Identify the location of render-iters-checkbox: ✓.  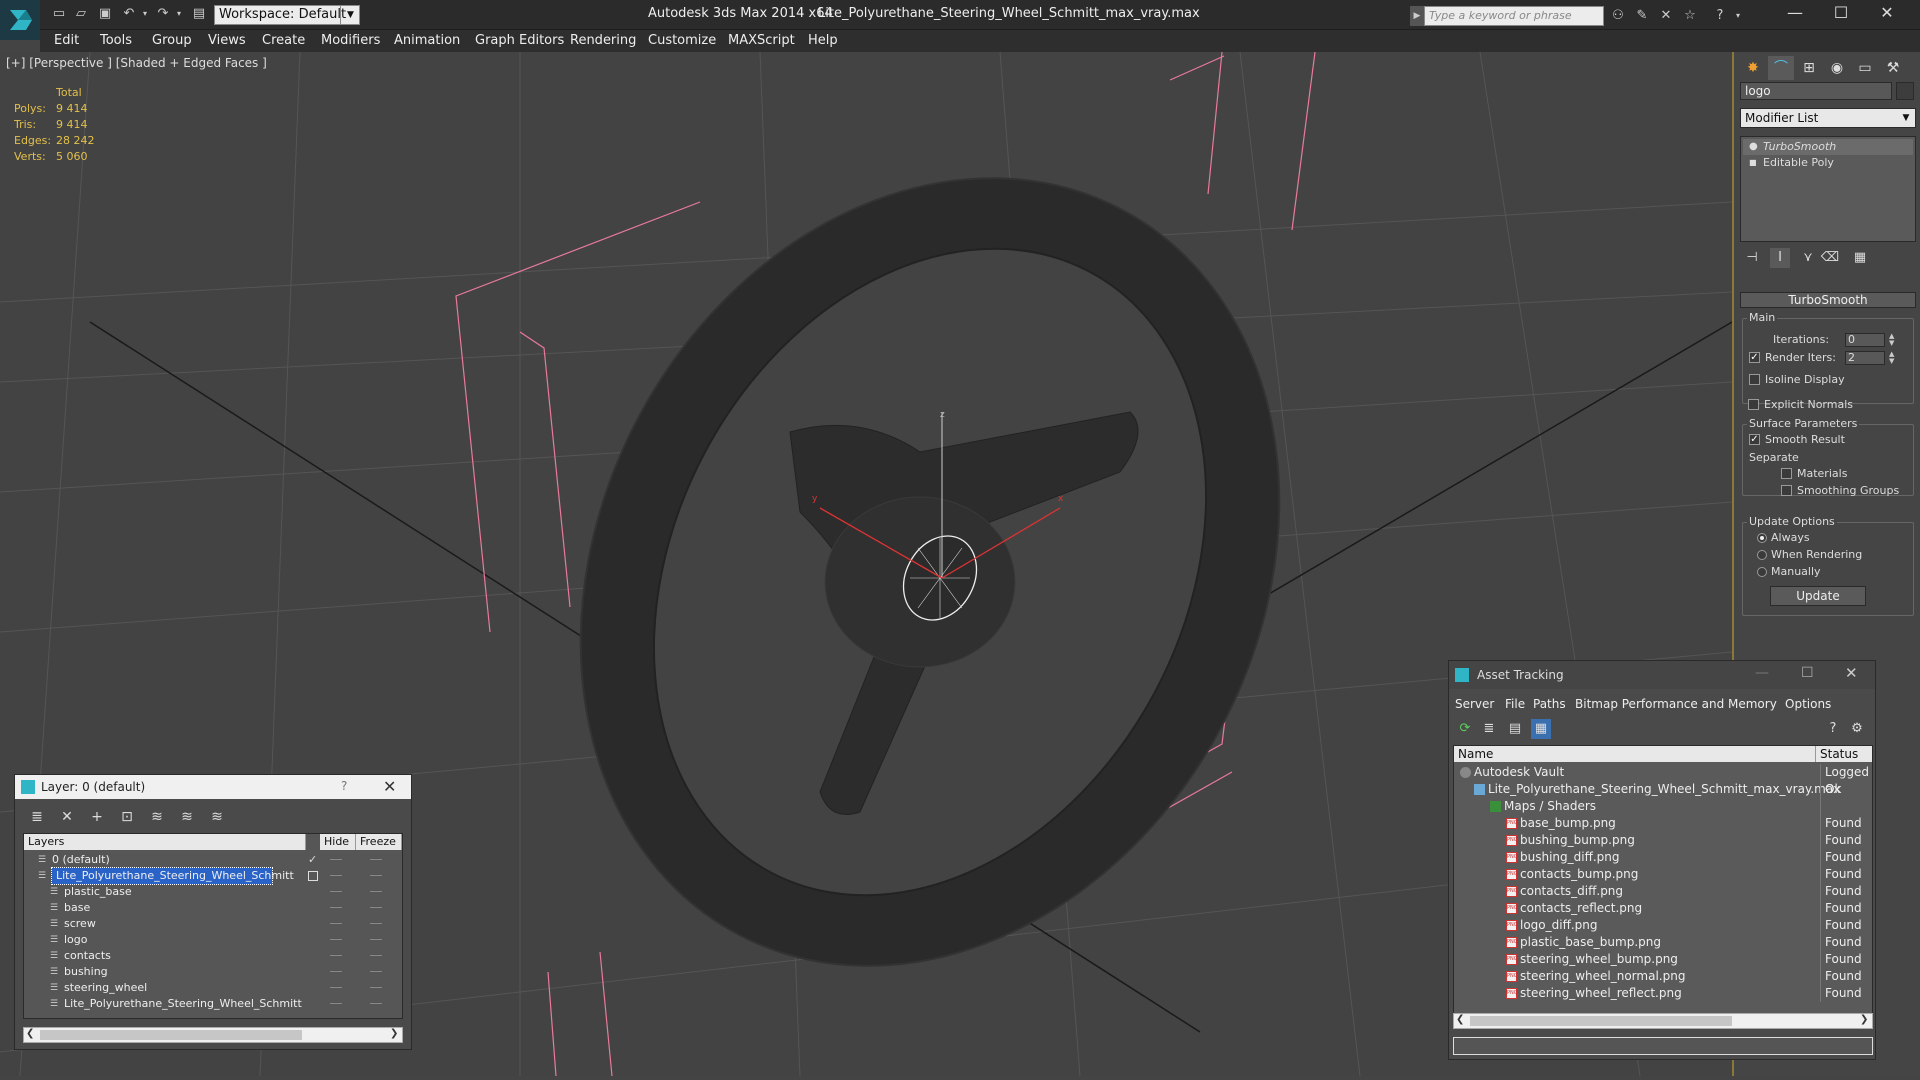
(1754, 357).